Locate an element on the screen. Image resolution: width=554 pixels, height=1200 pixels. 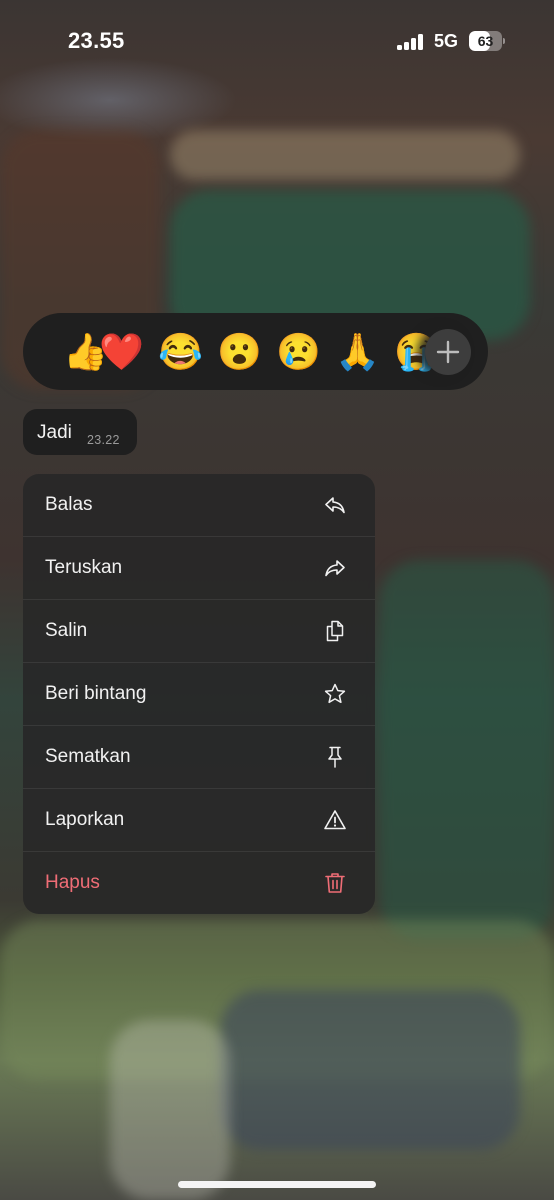
message-text: Jadi is located at coordinates (54, 432).